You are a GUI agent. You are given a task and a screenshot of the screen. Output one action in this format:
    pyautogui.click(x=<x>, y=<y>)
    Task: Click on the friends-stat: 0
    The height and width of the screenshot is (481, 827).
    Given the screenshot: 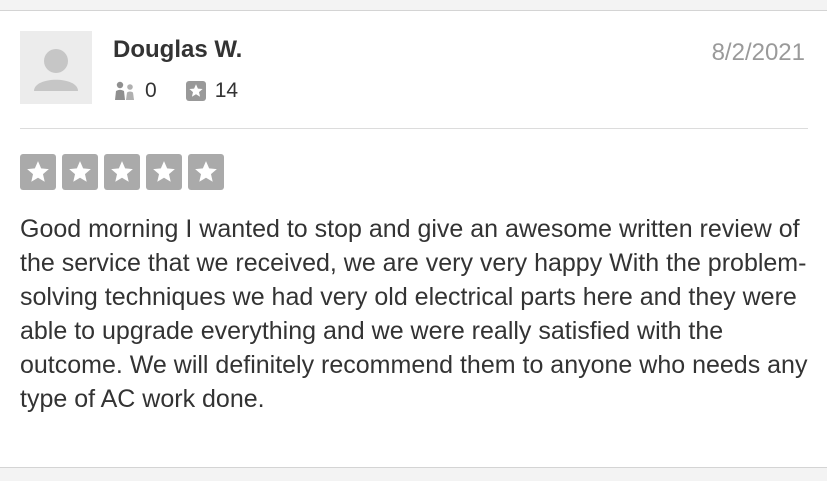 What is the action you would take?
    pyautogui.click(x=135, y=91)
    